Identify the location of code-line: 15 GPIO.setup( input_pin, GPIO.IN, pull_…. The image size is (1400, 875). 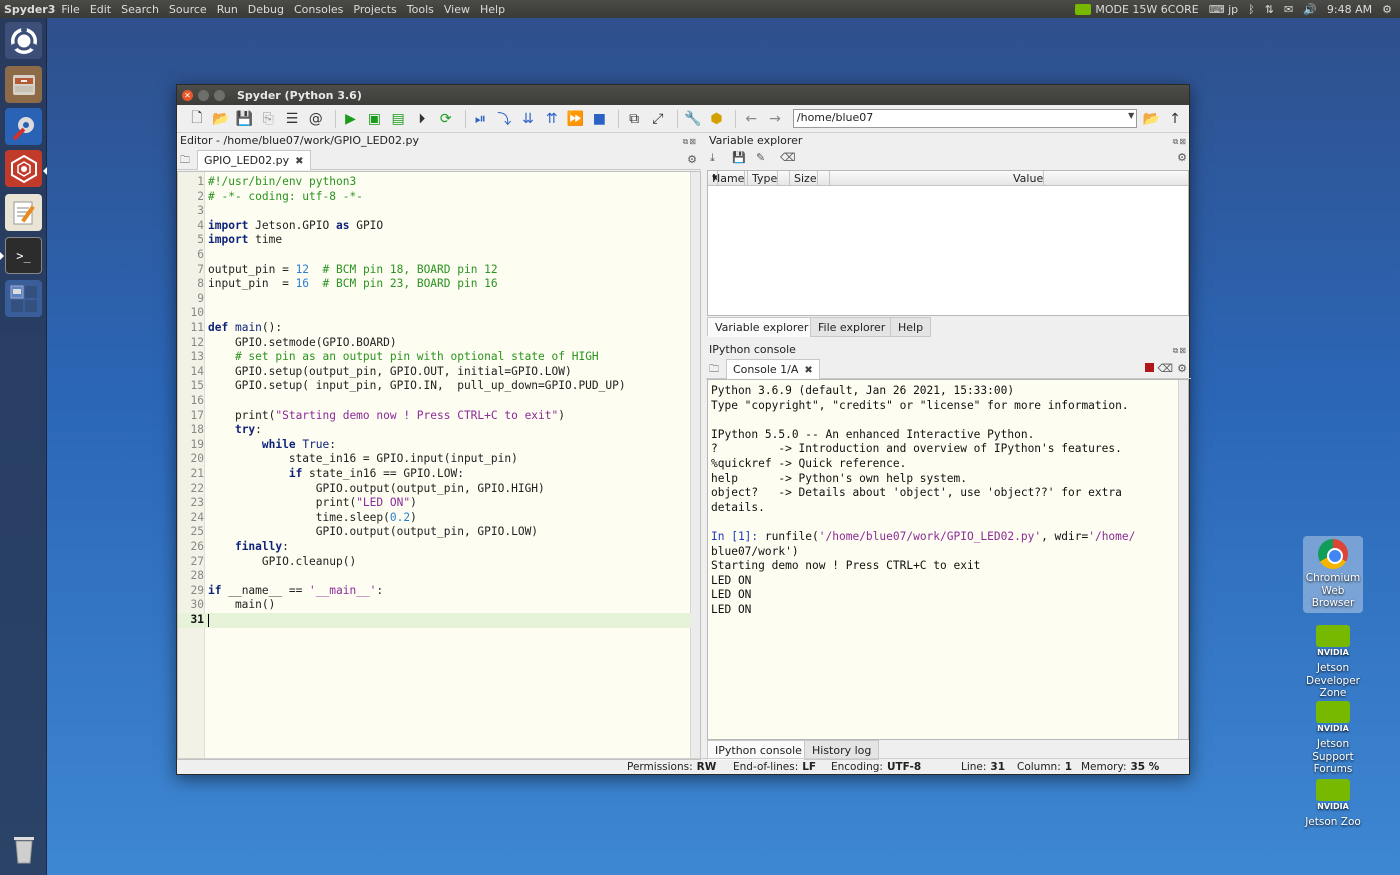
(434, 386).